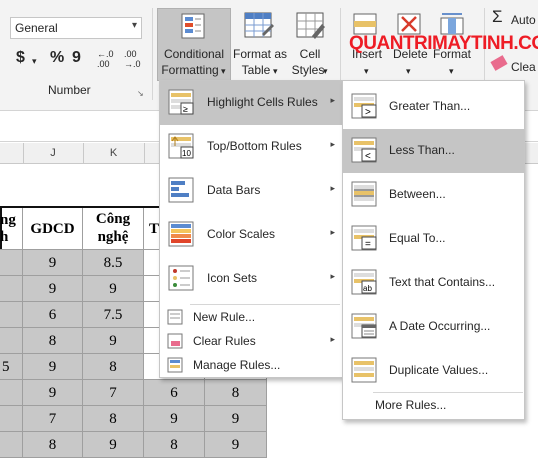 This screenshot has width=538, height=458. What do you see at coordinates (11, 367) in the screenshot?
I see `table-cell: 5` at bounding box center [11, 367].